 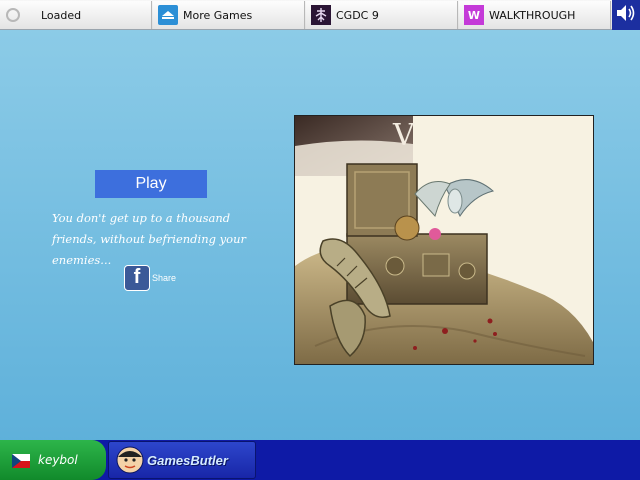 What do you see at coordinates (404, 135) in the screenshot?
I see `title-letter: V` at bounding box center [404, 135].